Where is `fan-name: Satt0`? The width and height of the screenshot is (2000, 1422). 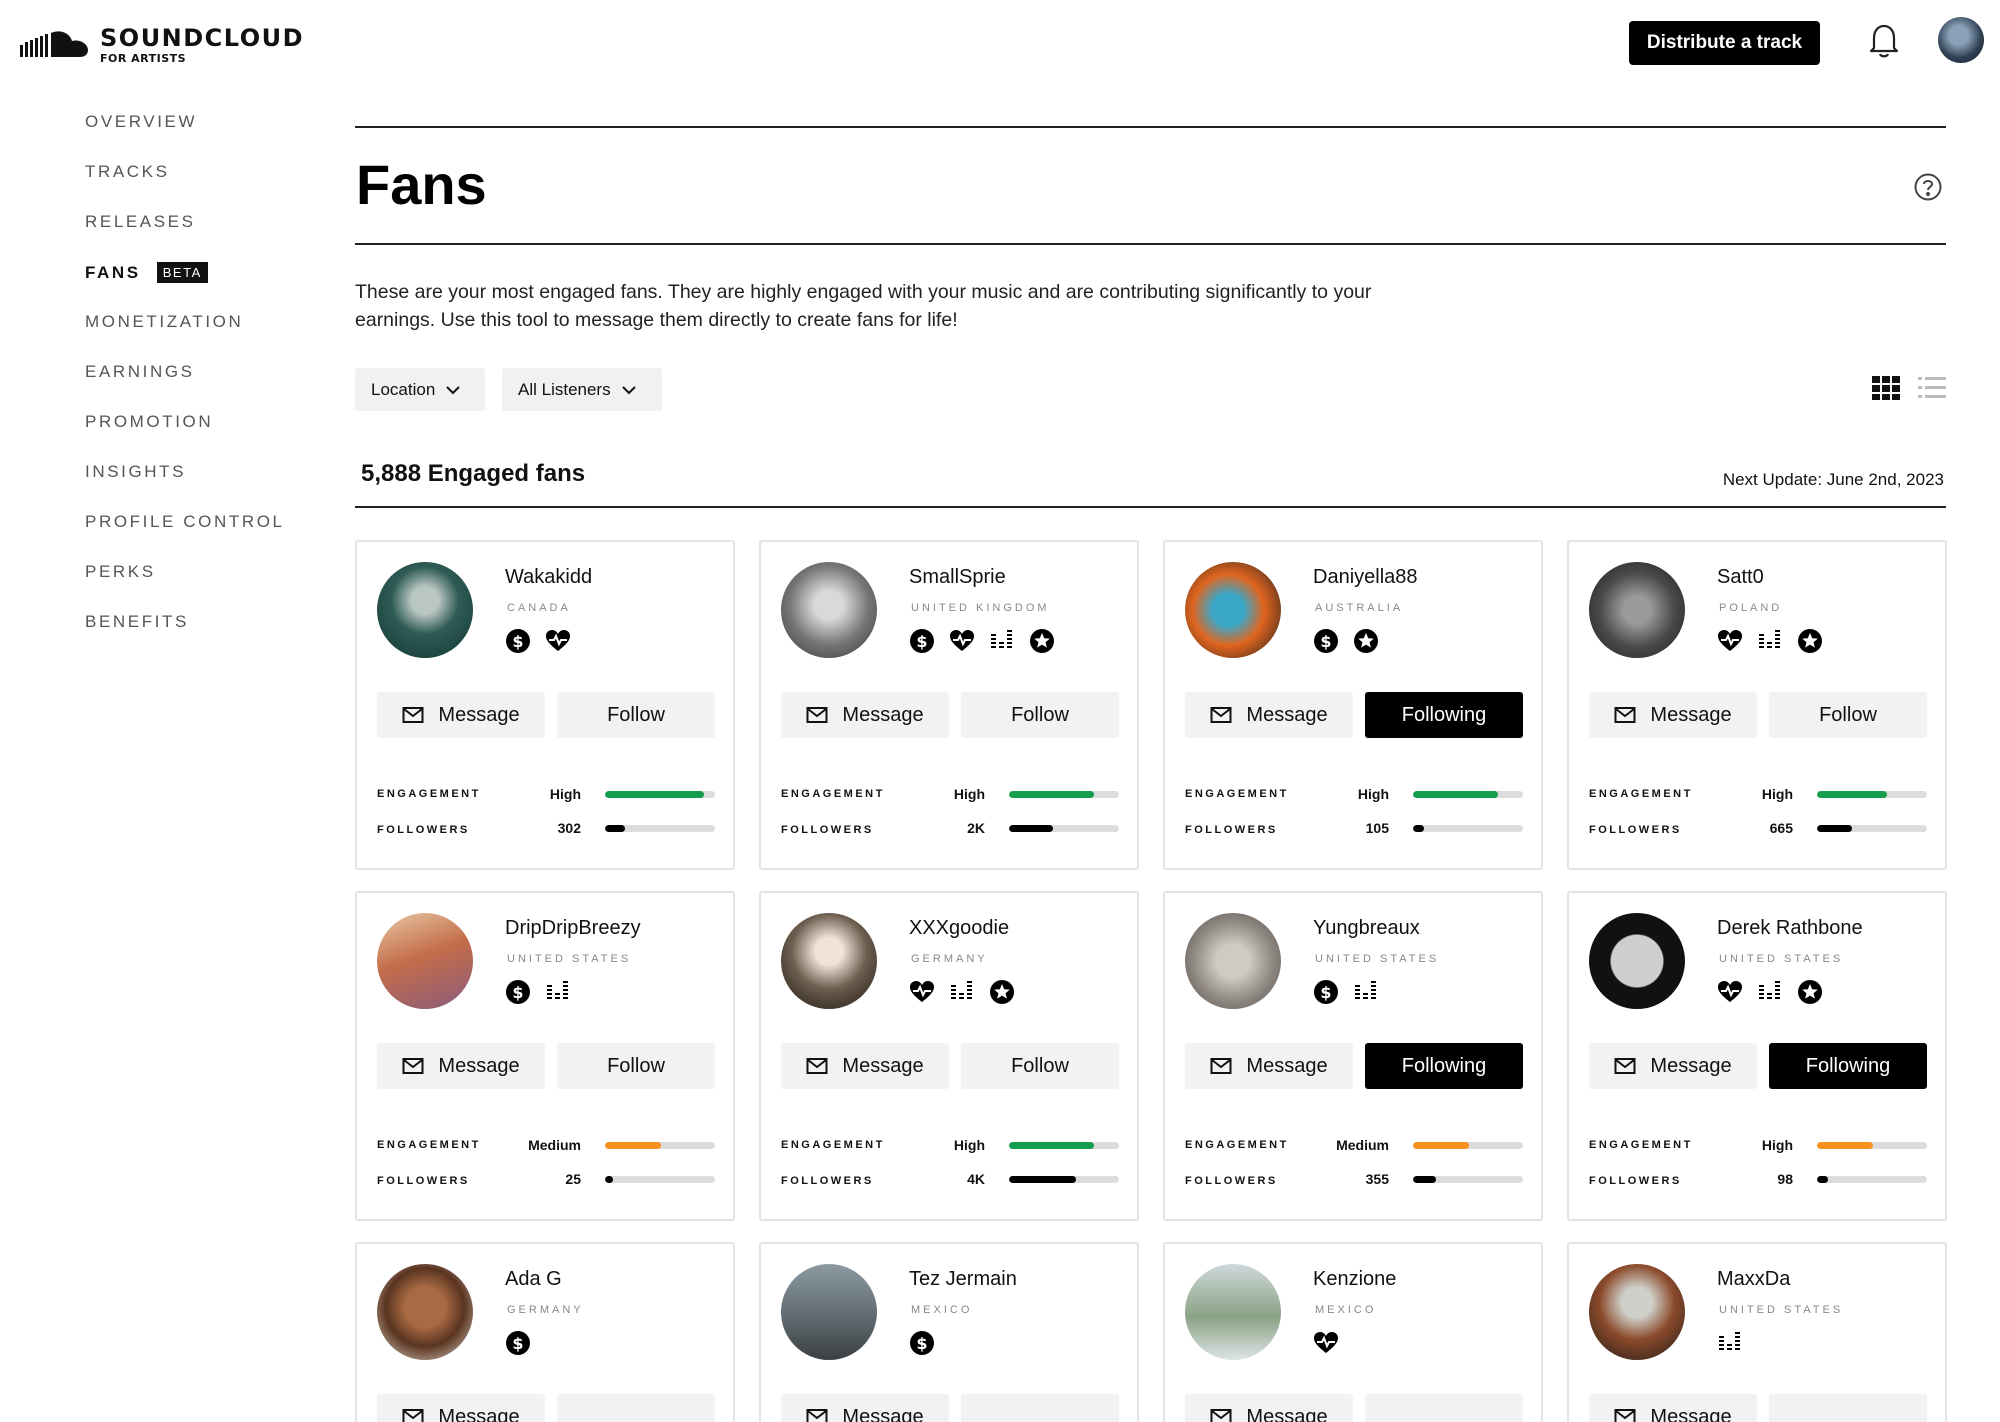
fan-name: Satt0 is located at coordinates (1740, 577).